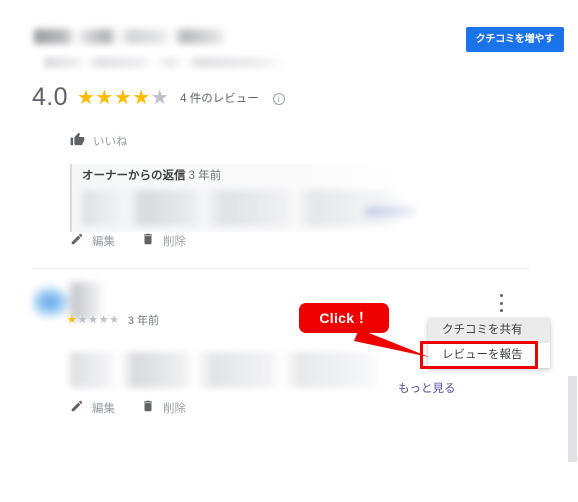  I want to click on click-callout-label: Click！, so click(344, 318).